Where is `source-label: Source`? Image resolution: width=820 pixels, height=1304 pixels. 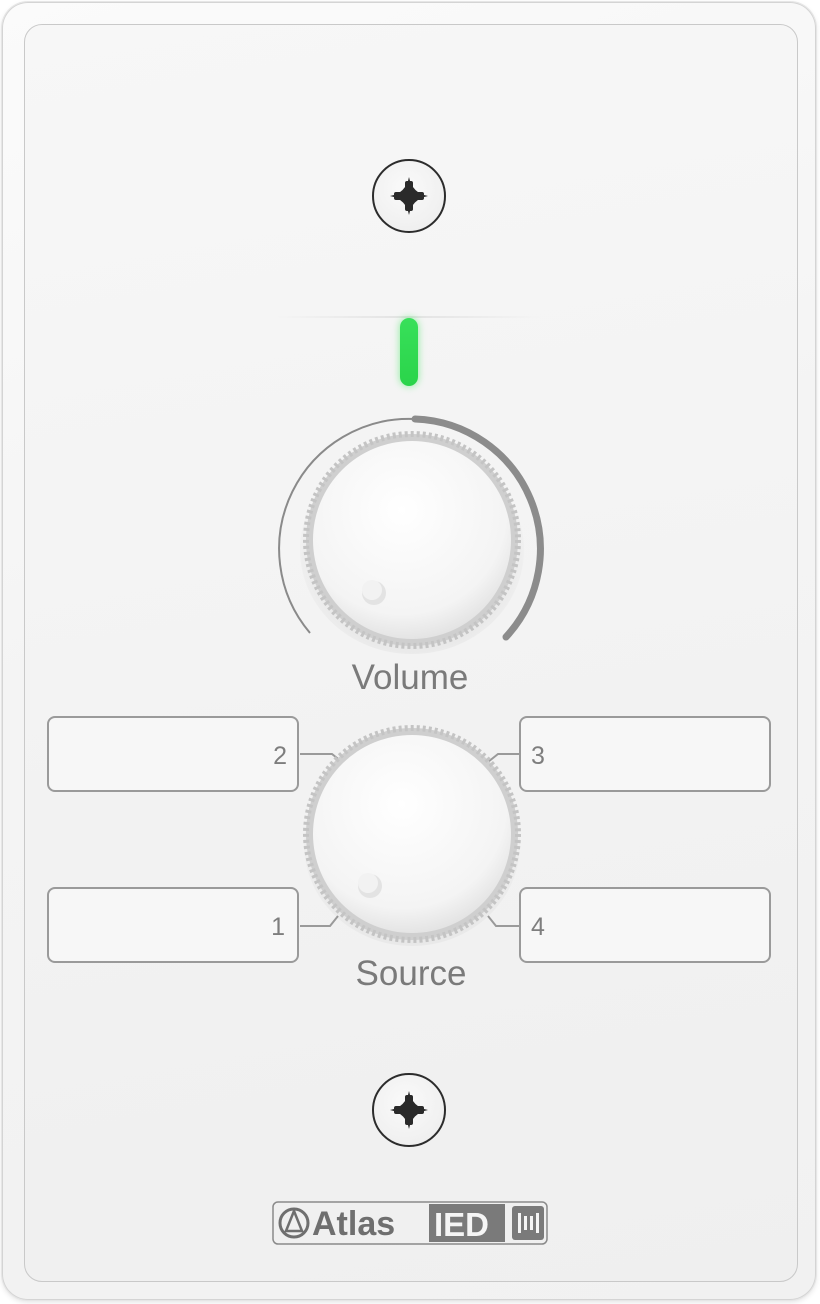
source-label: Source is located at coordinates (411, 973).